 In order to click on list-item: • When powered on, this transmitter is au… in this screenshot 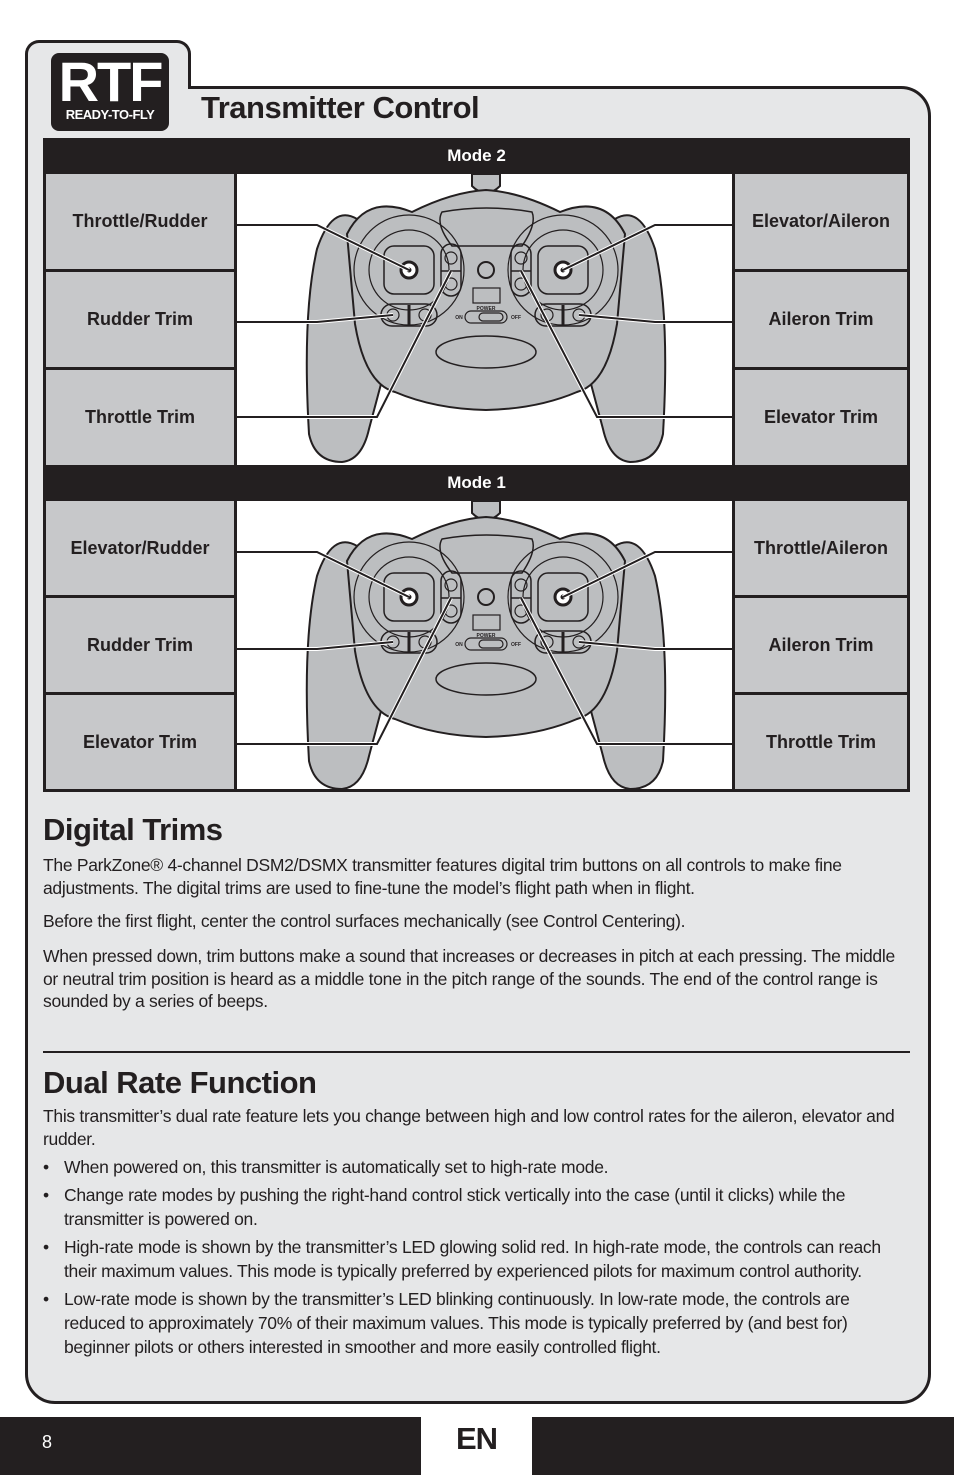, I will do `click(326, 1167)`.